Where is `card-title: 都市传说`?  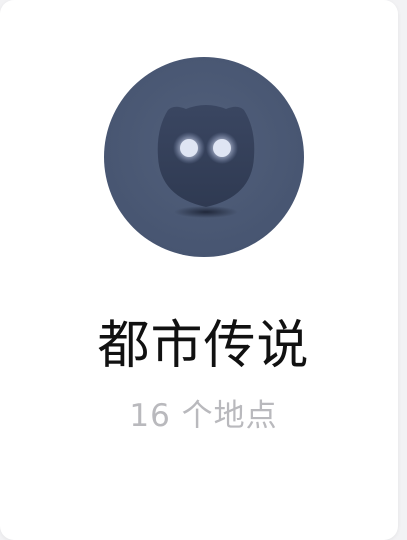
card-title: 都市传说 is located at coordinates (203, 346).